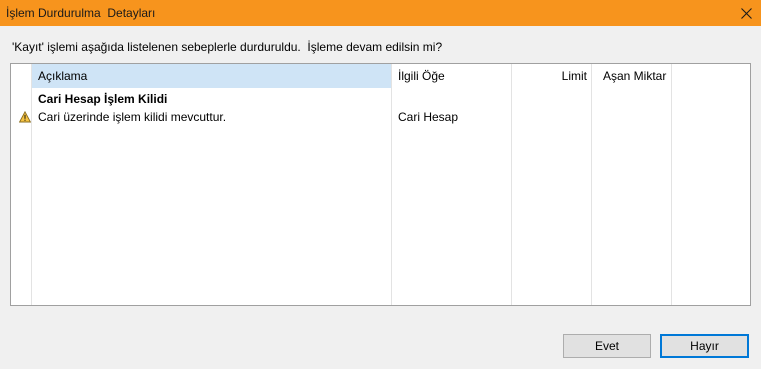  Describe the element at coordinates (132, 117) in the screenshot. I see `row-description: Cari üzerinde işlem kilidi mevcuttur.` at that location.